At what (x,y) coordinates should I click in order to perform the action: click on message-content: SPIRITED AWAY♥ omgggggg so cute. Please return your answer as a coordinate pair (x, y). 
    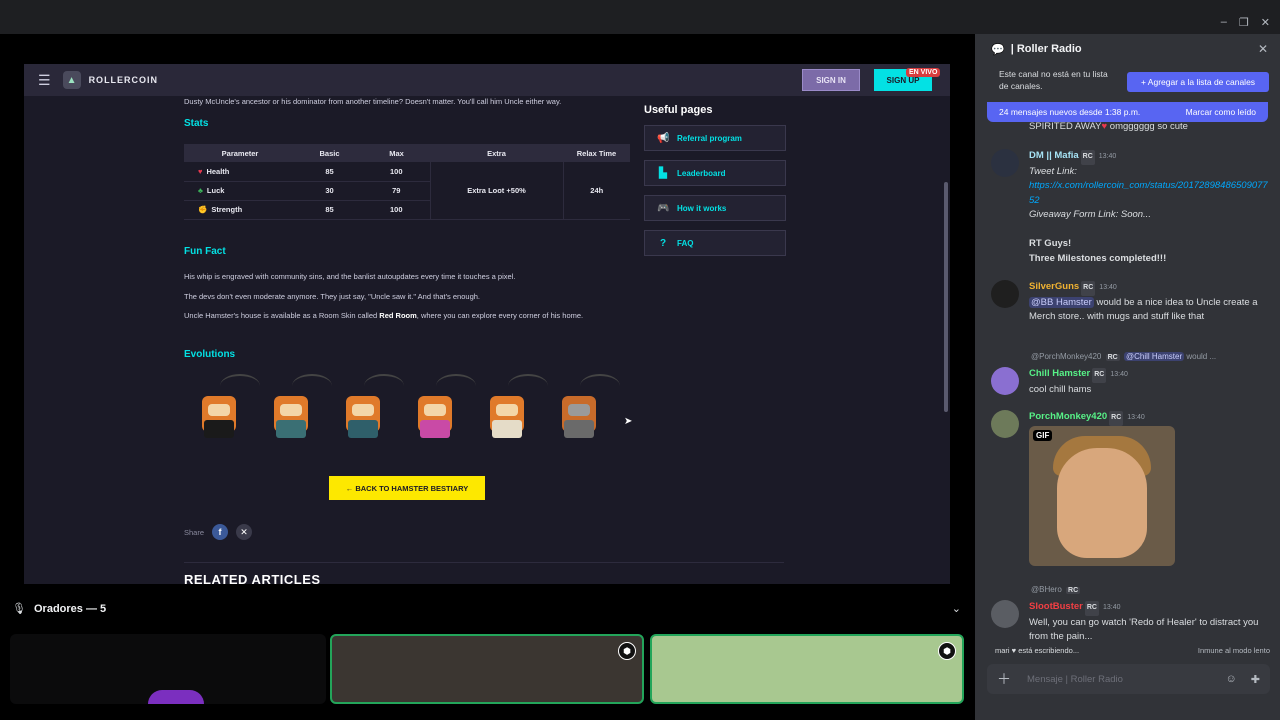
    Looking at the image, I should click on (1108, 126).